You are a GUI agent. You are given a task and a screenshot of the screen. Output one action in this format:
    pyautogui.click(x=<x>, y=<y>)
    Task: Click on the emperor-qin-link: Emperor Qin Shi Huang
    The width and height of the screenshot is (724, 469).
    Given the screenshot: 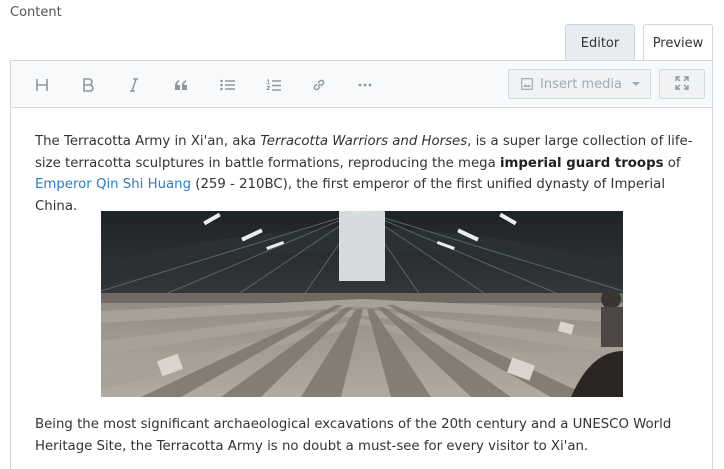 What is the action you would take?
    pyautogui.click(x=113, y=184)
    